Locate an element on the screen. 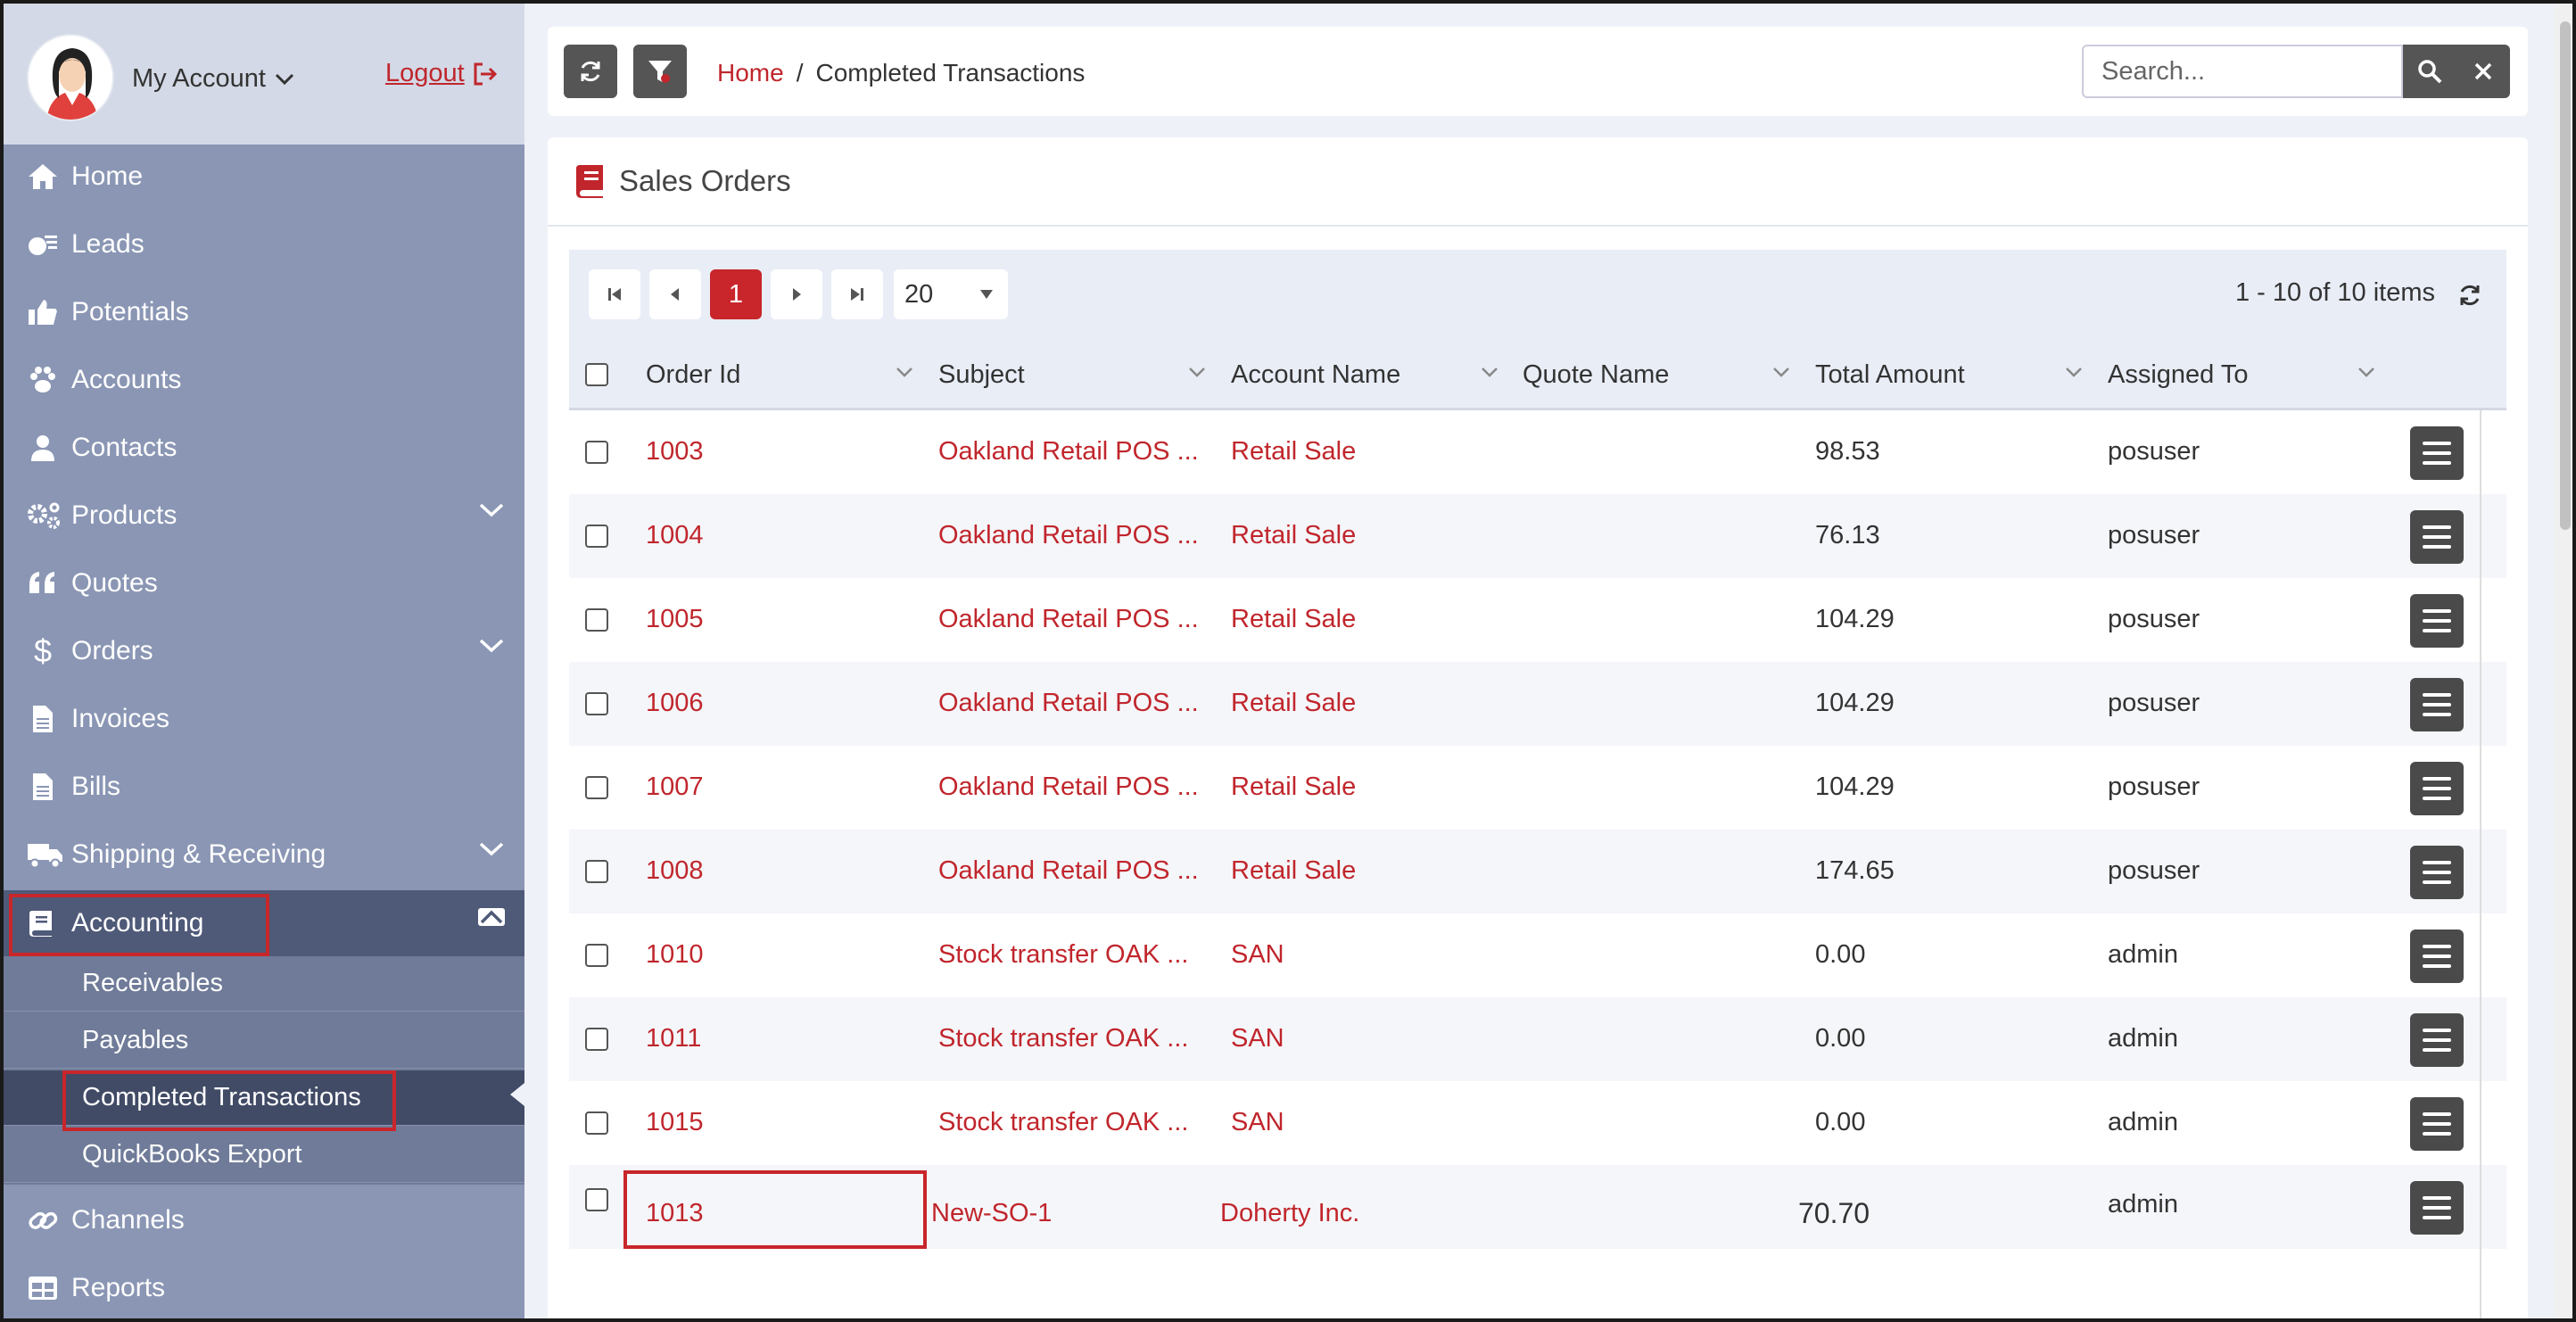 This screenshot has height=1322, width=2576. next-page-button is located at coordinates (796, 294).